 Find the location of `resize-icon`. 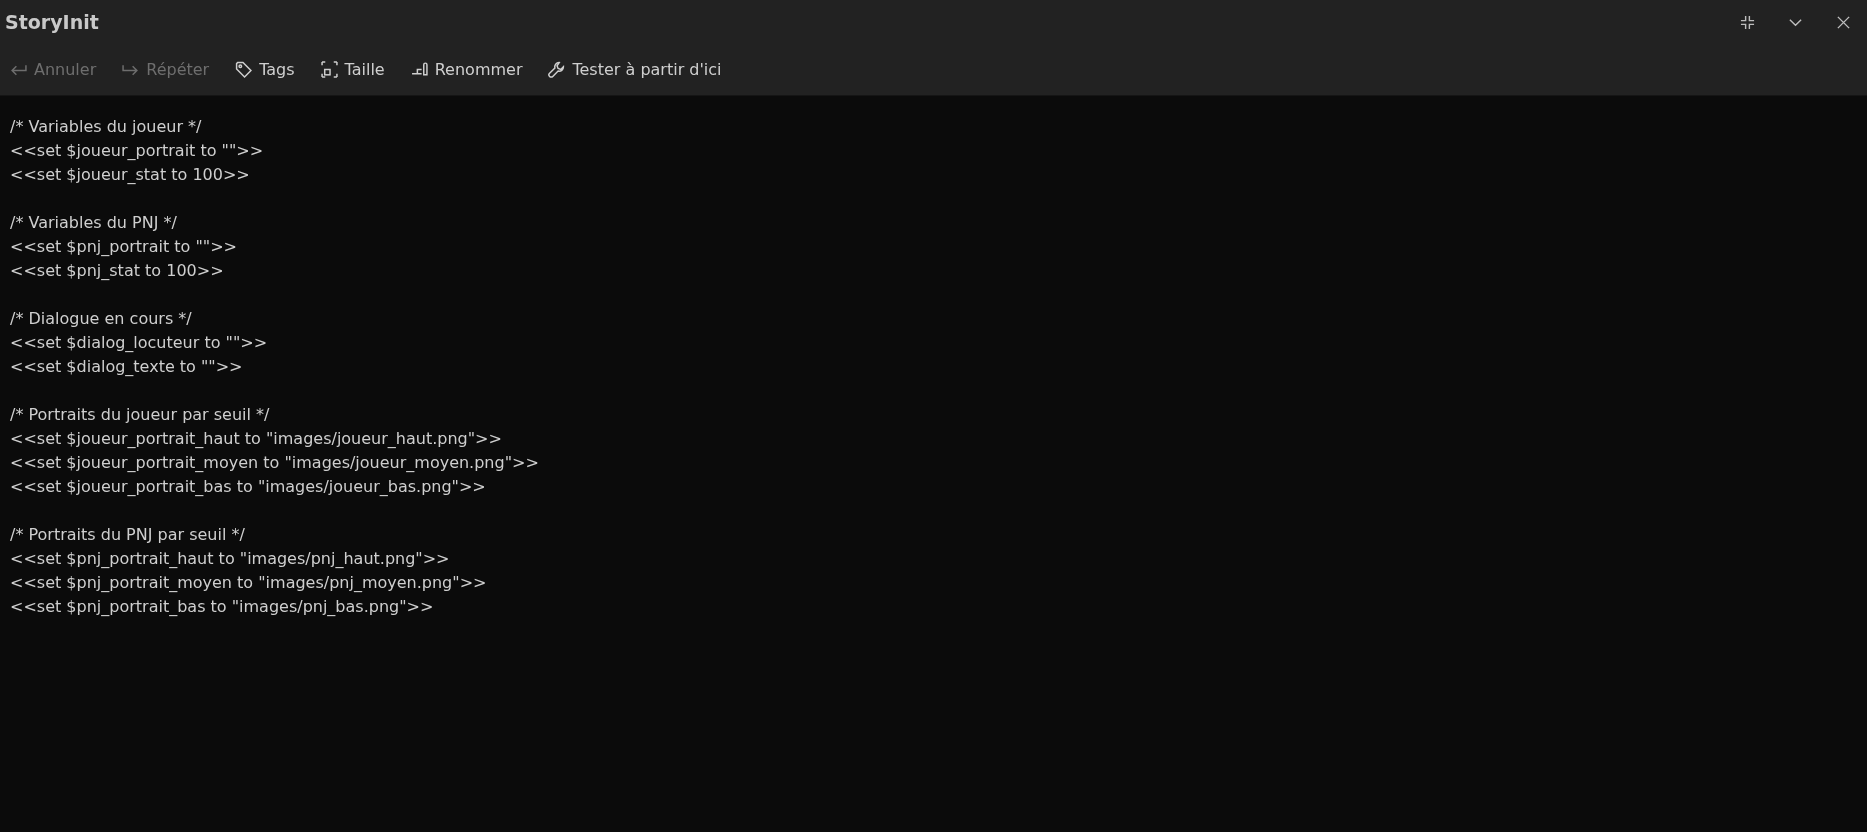

resize-icon is located at coordinates (329, 69).